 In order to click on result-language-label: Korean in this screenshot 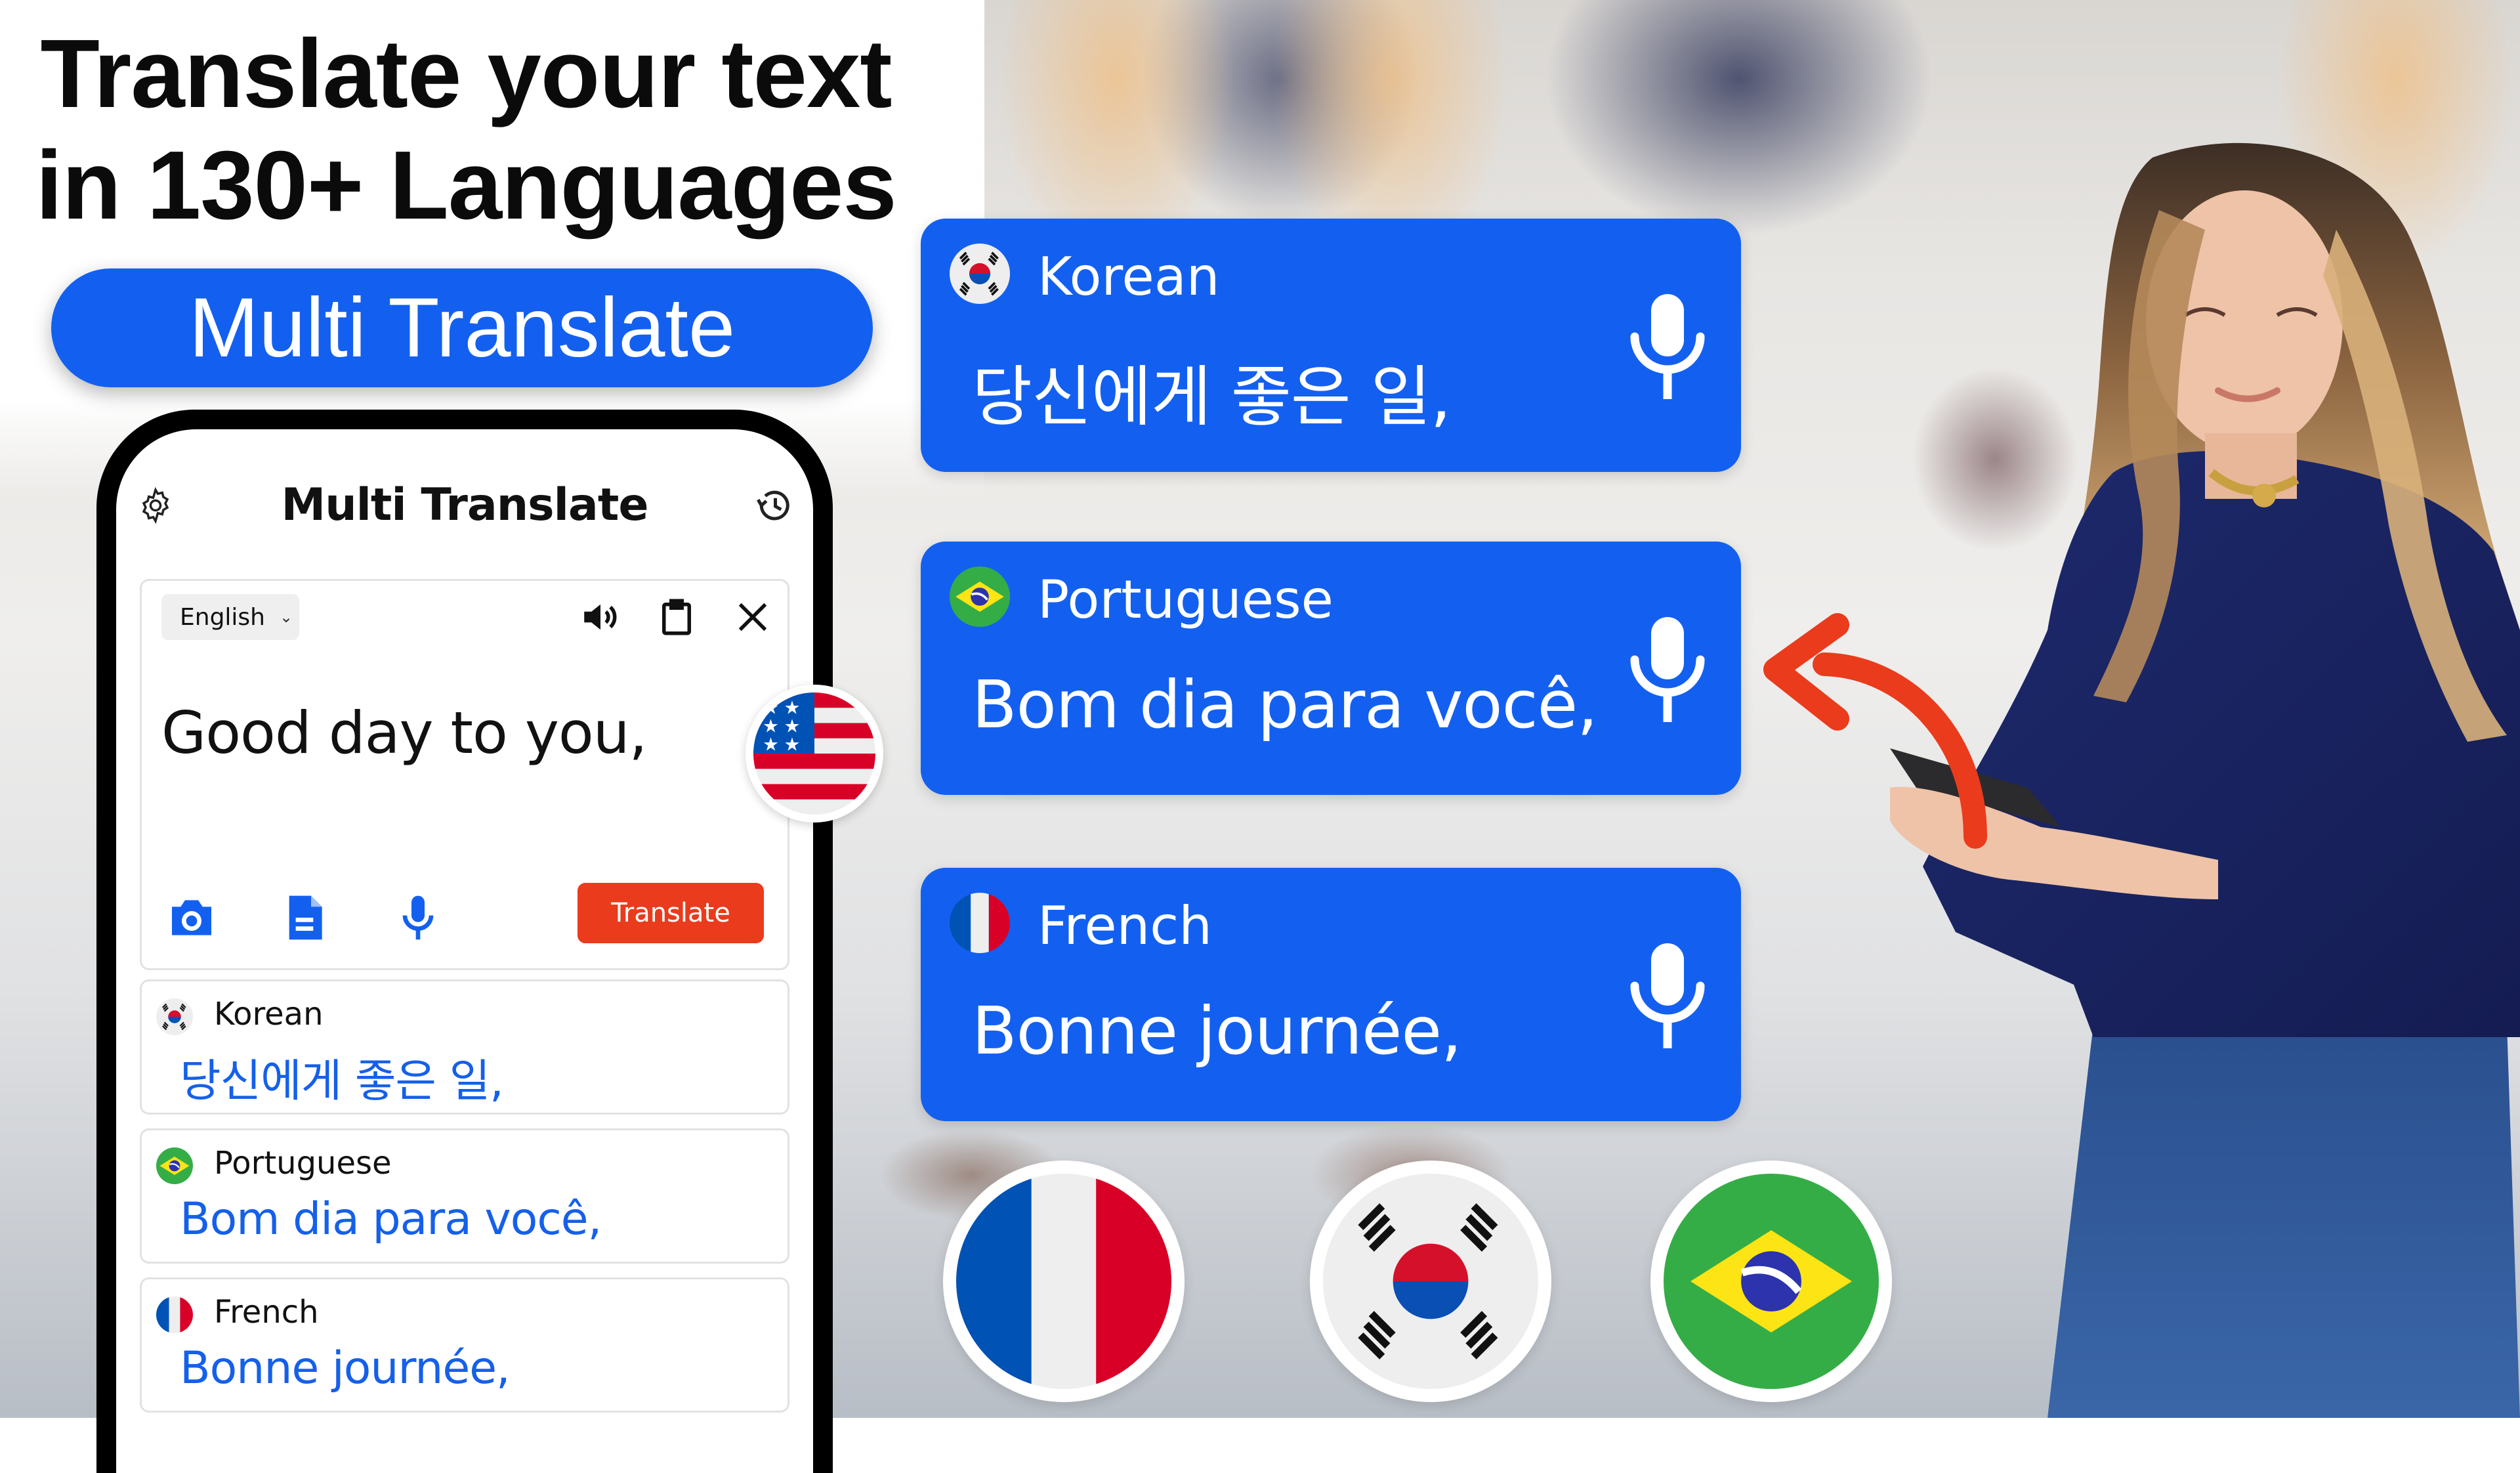, I will do `click(269, 1014)`.